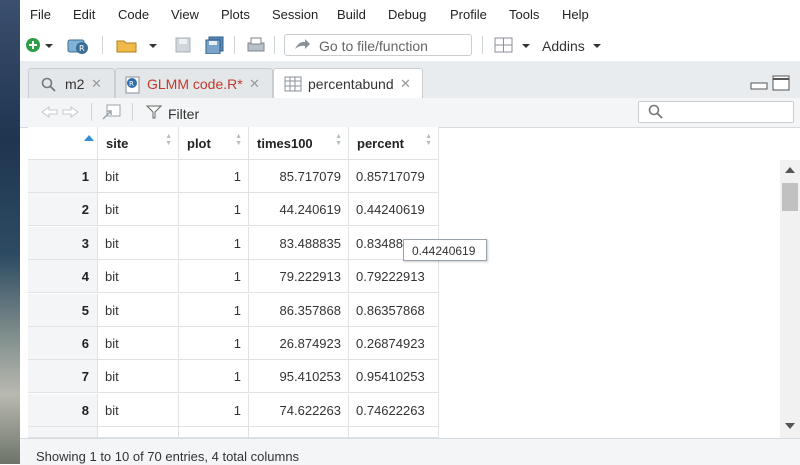 The height and width of the screenshot is (465, 800). Describe the element at coordinates (40, 14) in the screenshot. I see `menu-file: File` at that location.